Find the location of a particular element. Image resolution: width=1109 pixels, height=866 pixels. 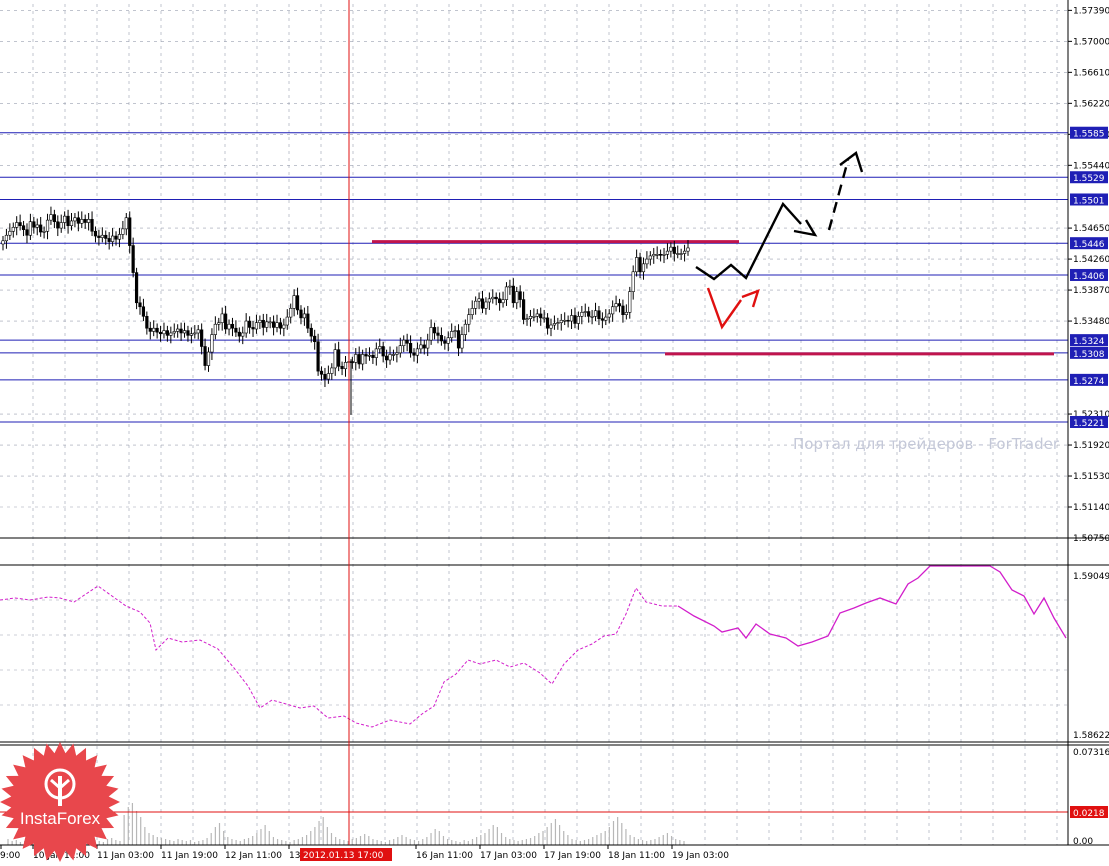

indicator-line-recent is located at coordinates (872, 606).